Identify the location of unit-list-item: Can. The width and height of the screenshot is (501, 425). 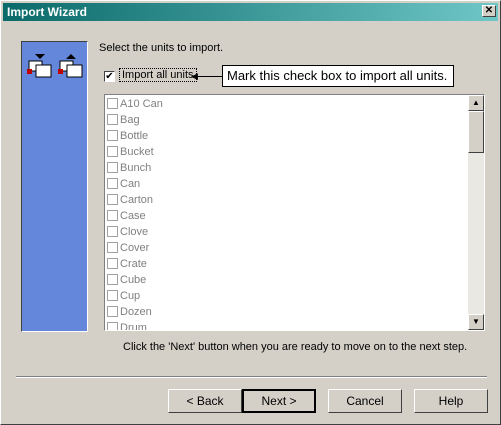
(135, 184).